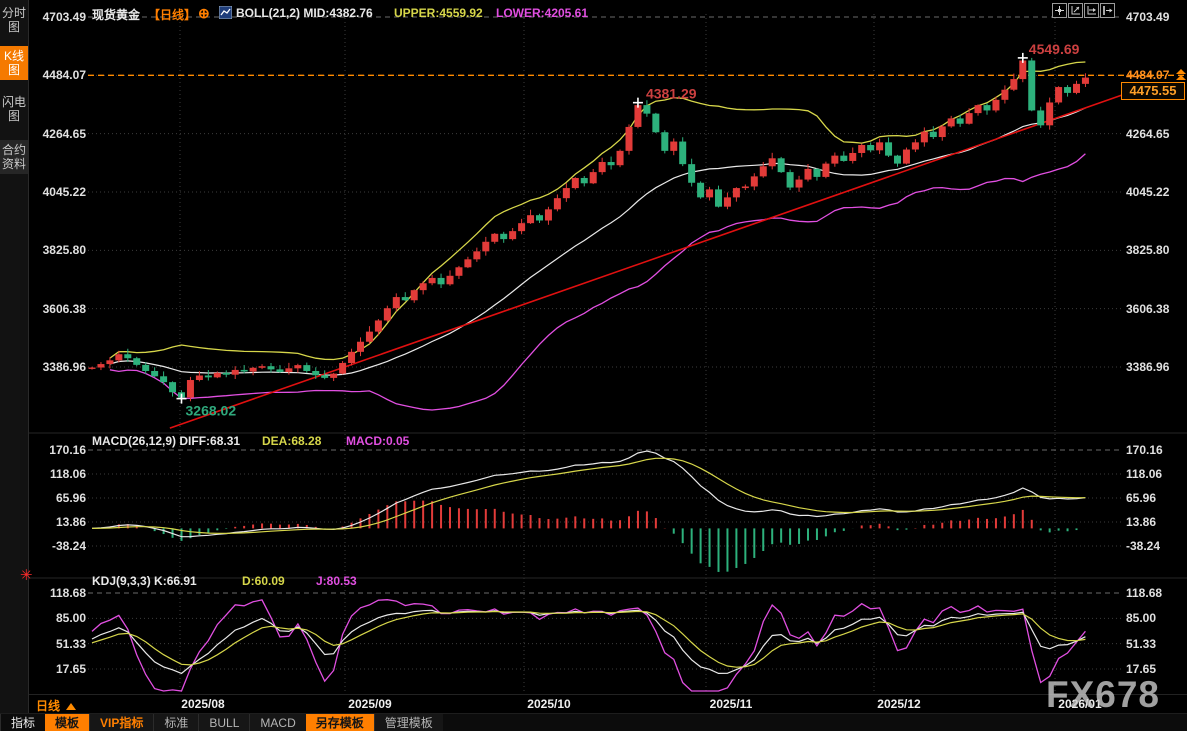 The width and height of the screenshot is (1187, 731). Describe the element at coordinates (14, 109) in the screenshot. I see `sidebar-tab-lightning-chart: 闪电图` at that location.